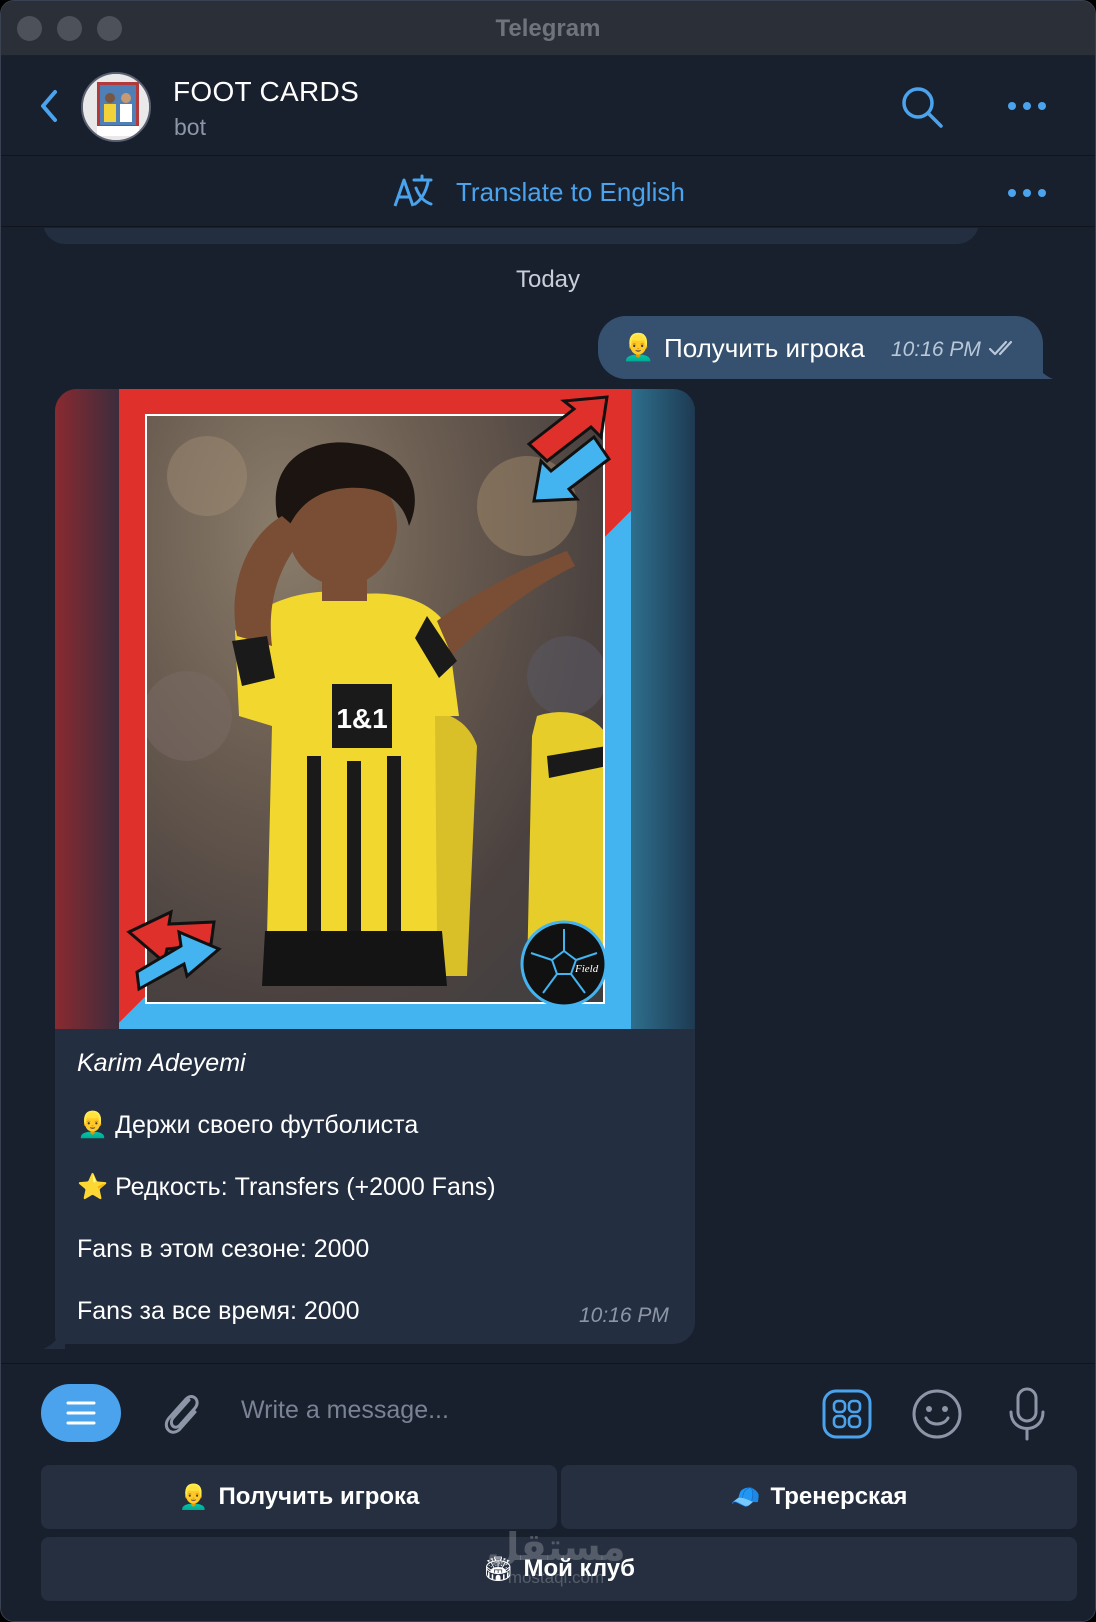 The image size is (1096, 1622). I want to click on outgoing-message-emoji: 👱‍♂️, so click(638, 347).